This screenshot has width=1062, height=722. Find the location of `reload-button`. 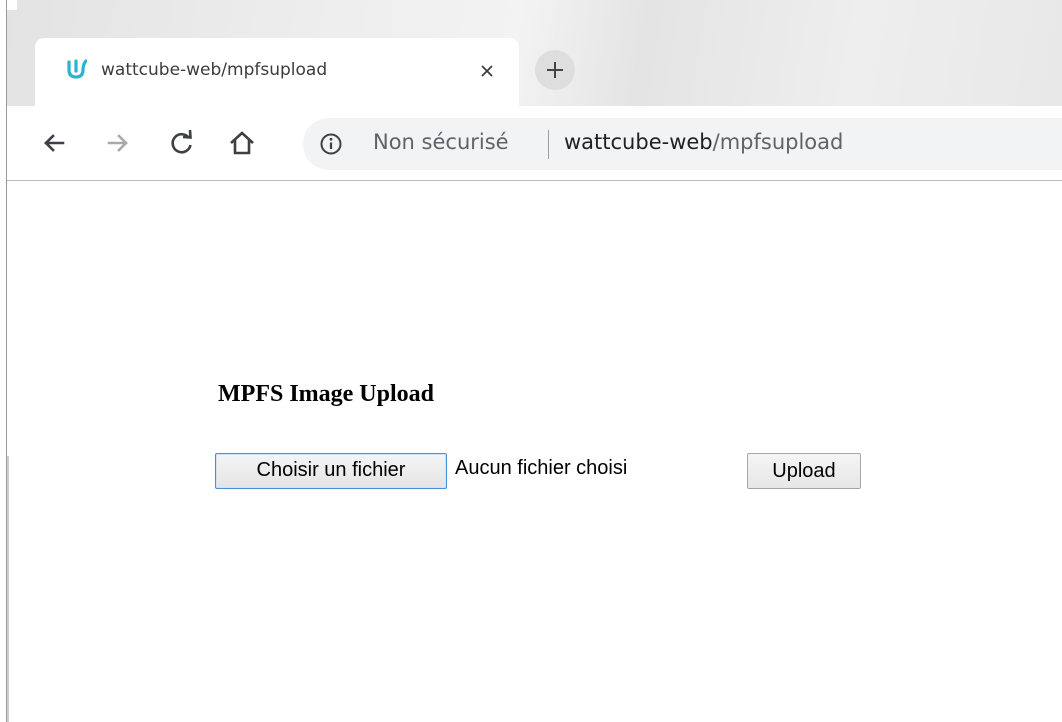

reload-button is located at coordinates (182, 143).